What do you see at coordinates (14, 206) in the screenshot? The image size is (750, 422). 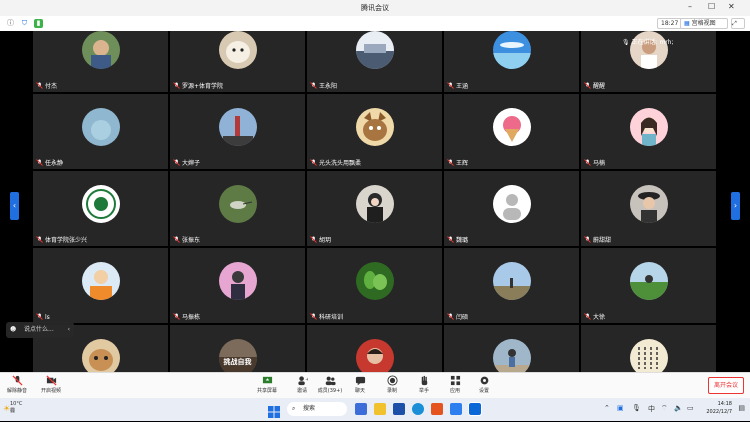 I see `prev-page-button: ‹` at bounding box center [14, 206].